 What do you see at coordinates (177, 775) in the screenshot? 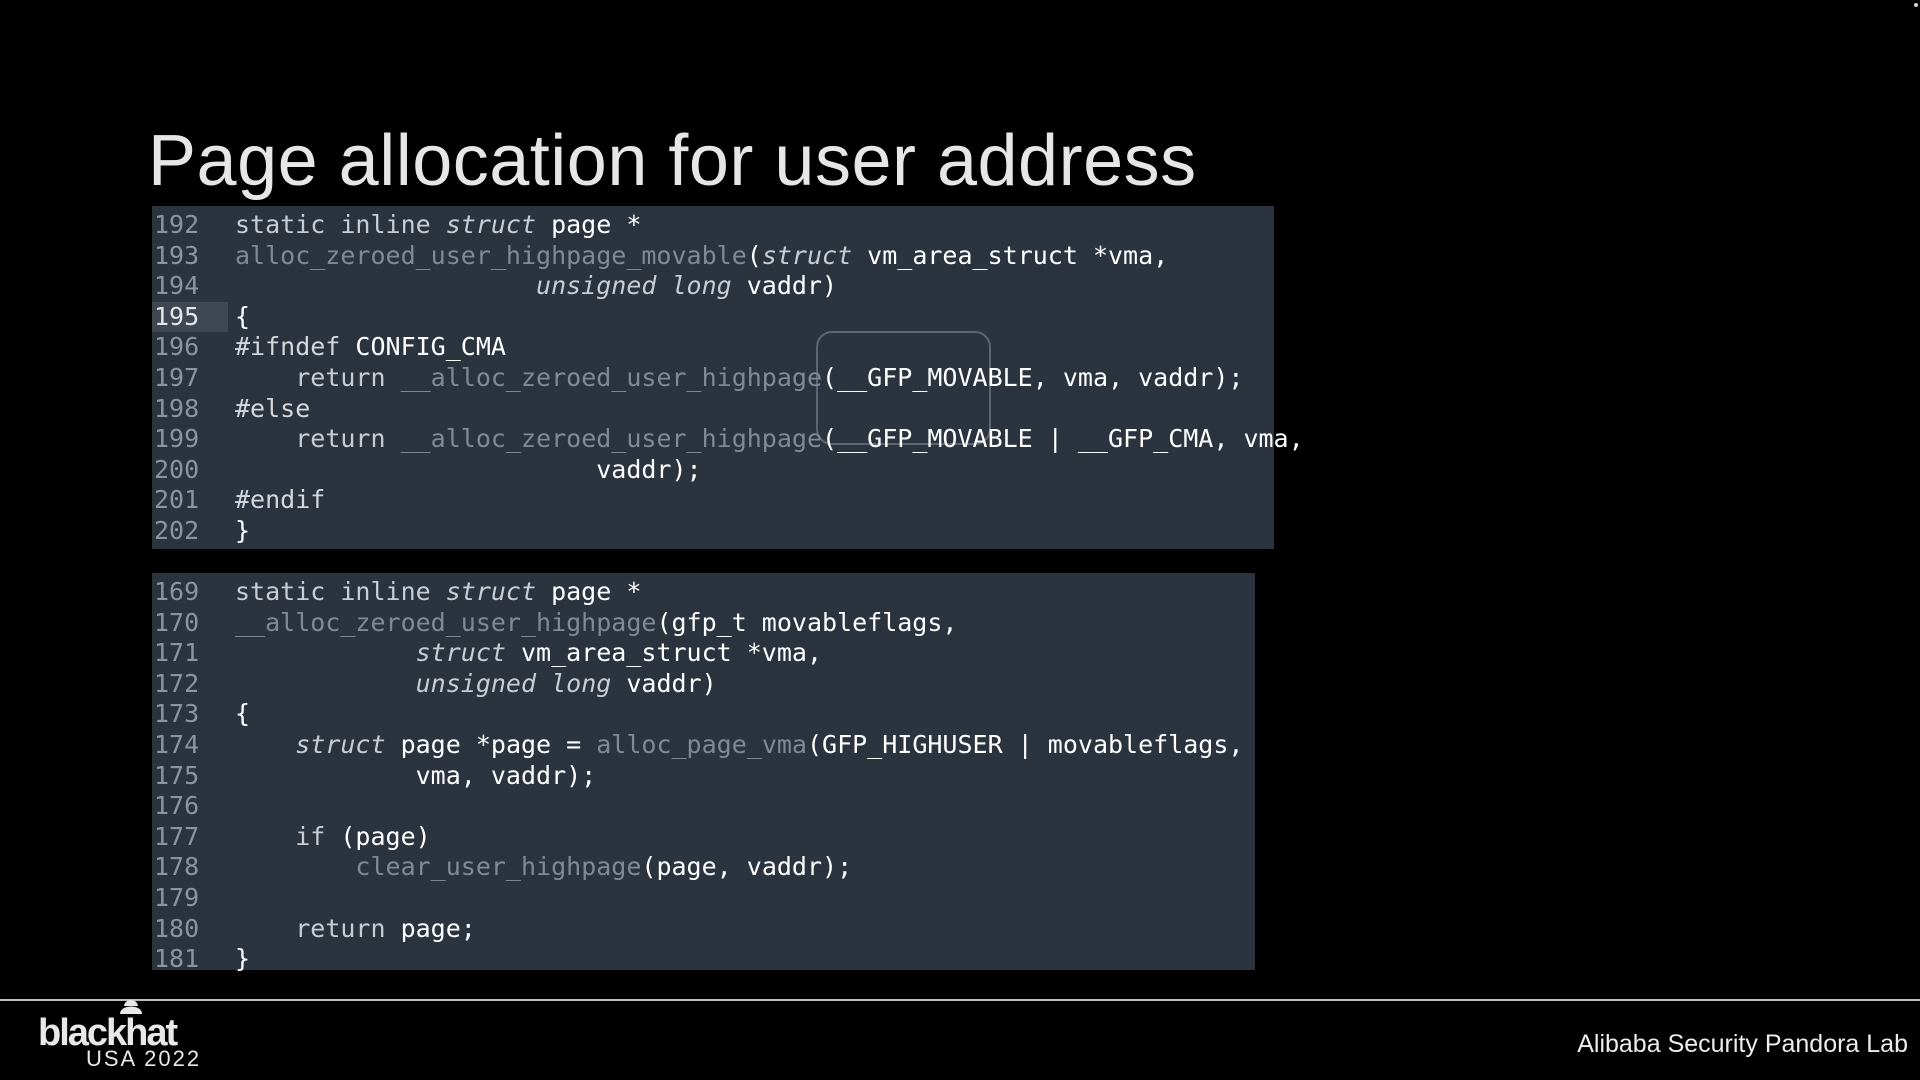
I see `line-number: 175` at bounding box center [177, 775].